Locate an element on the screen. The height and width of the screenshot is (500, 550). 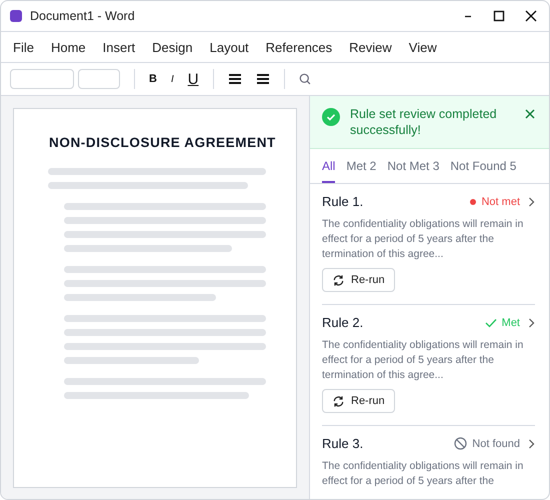
menu-item: Layout is located at coordinates (229, 47).